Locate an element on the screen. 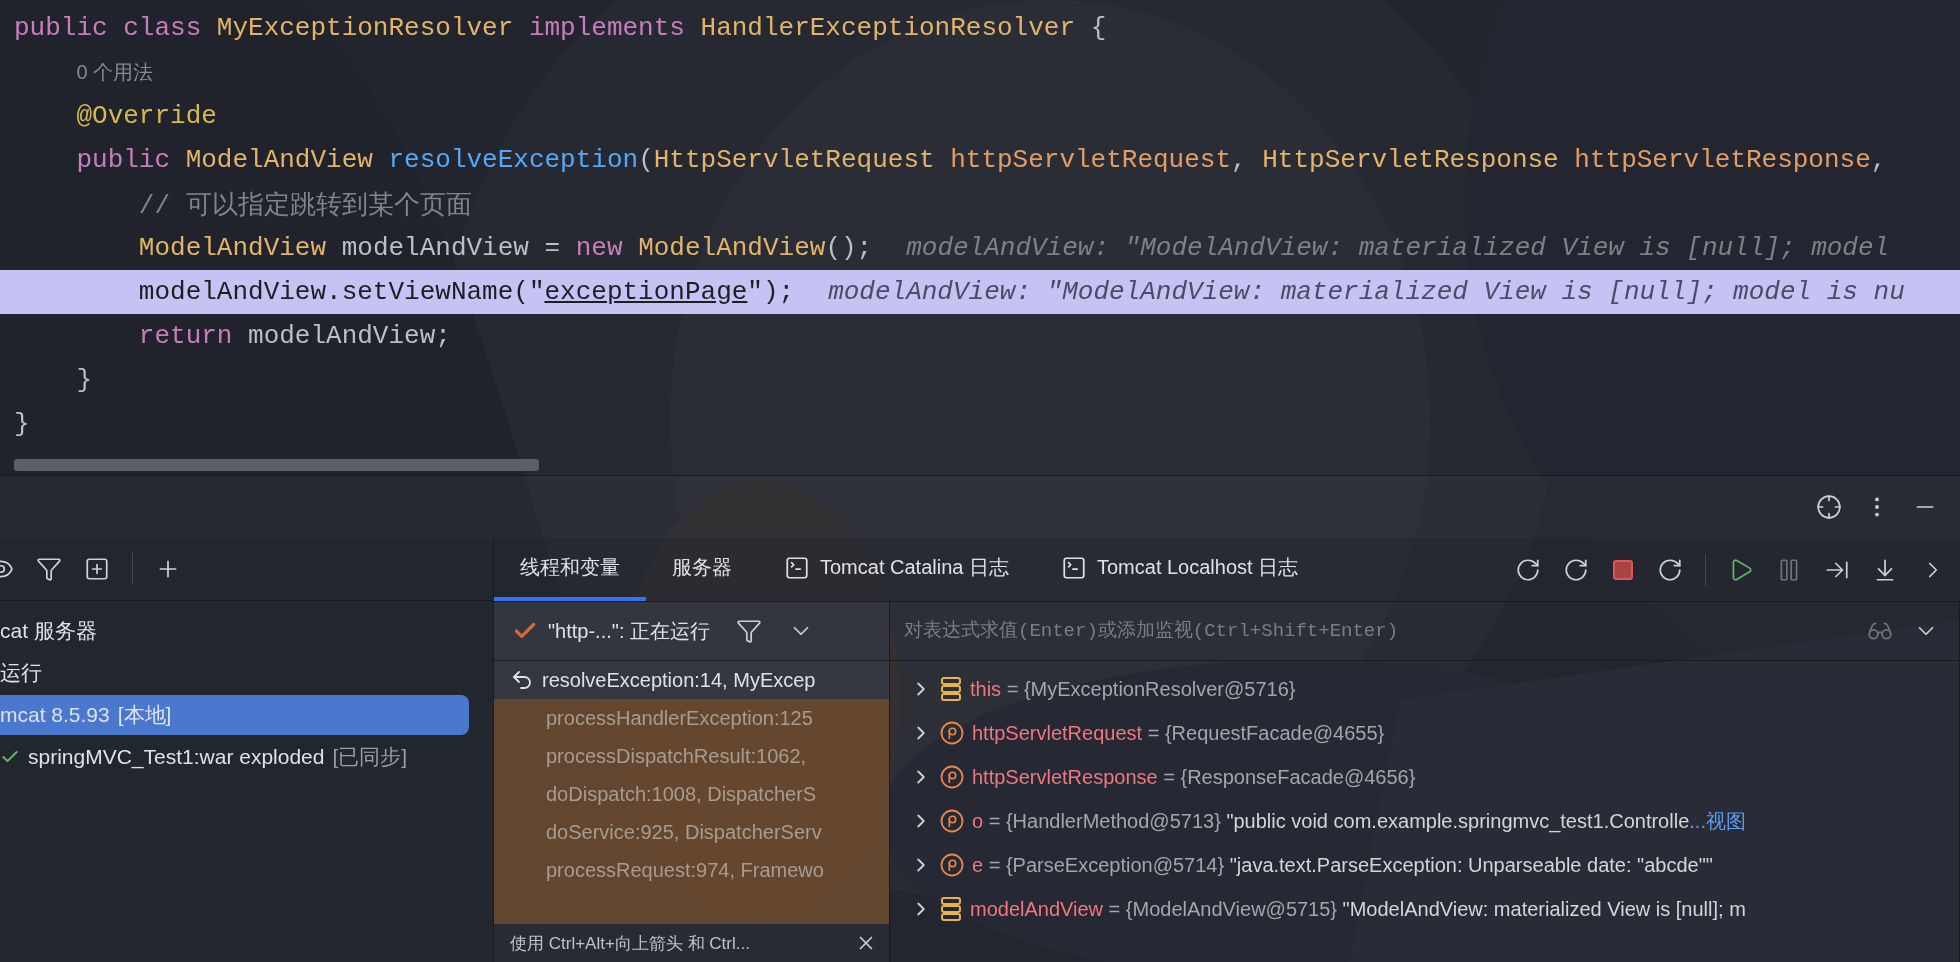 The height and width of the screenshot is (962, 1960). variable-entry: o = {HandlerMethod@5713} "public void com.example.springmvc_test1.Controlle...视图 is located at coordinates (1359, 821).